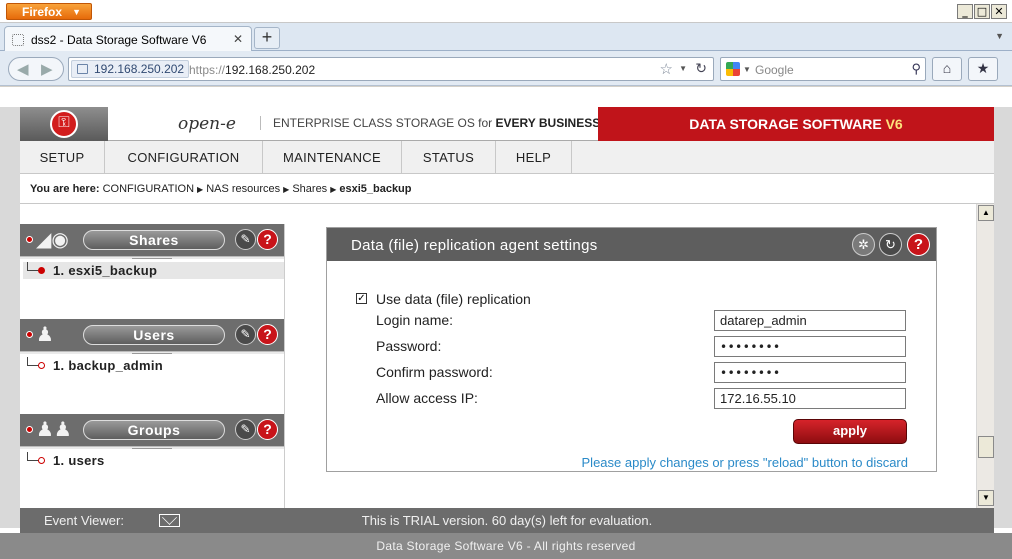 This screenshot has height=559, width=1012. What do you see at coordinates (810, 346) in the screenshot?
I see `password-input` at bounding box center [810, 346].